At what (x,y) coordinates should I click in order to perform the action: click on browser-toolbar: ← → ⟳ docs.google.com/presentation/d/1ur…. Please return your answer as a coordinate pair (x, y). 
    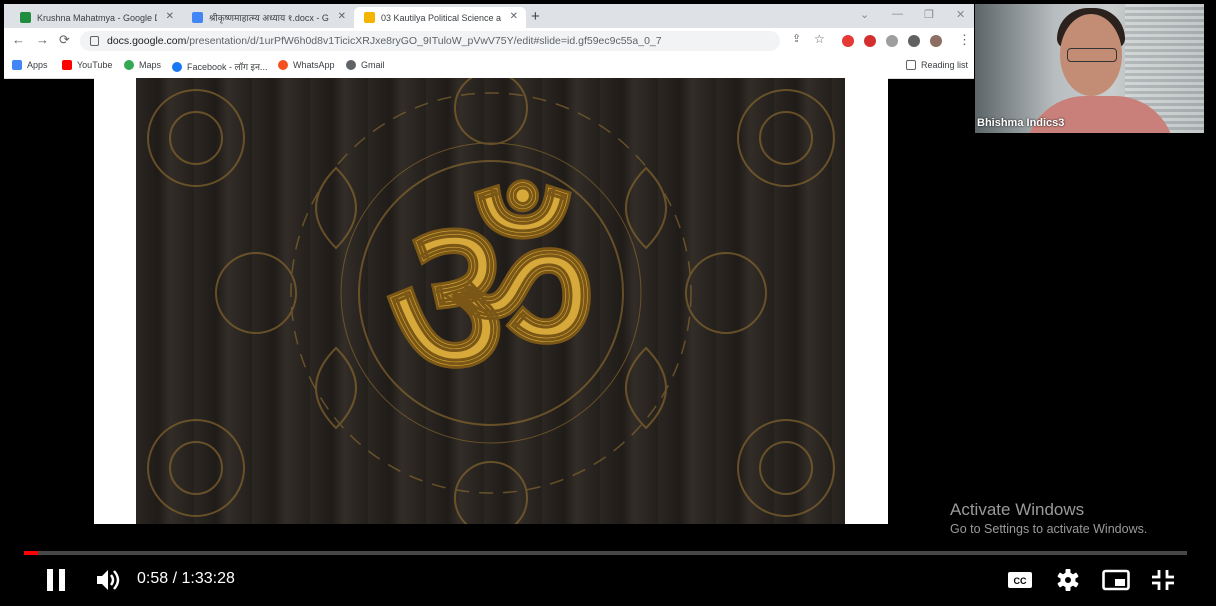
    Looking at the image, I should click on (489, 41).